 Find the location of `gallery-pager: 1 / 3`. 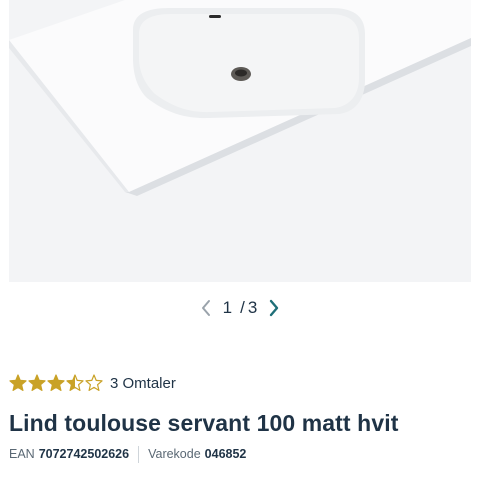

gallery-pager: 1 / 3 is located at coordinates (240, 308).